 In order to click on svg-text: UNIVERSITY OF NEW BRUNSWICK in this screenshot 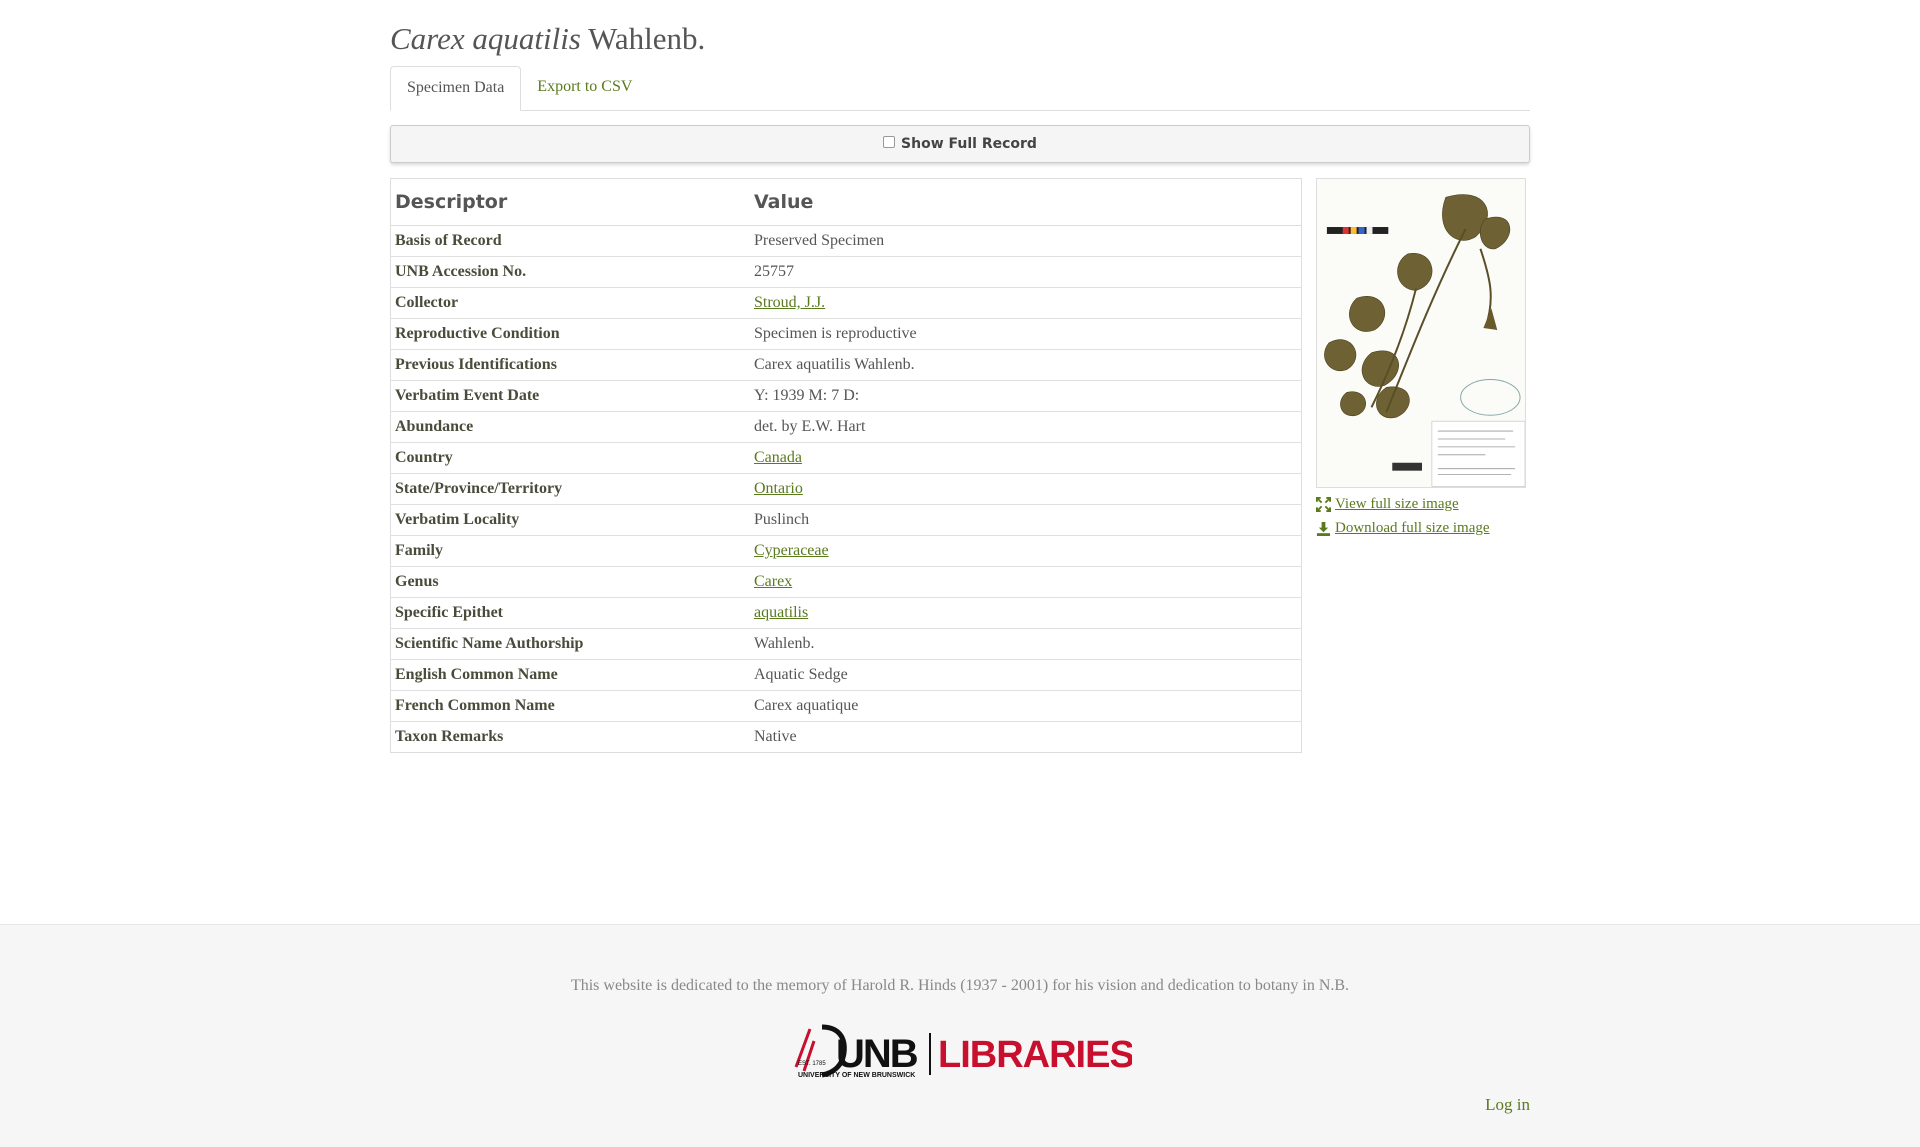, I will do `click(856, 1075)`.